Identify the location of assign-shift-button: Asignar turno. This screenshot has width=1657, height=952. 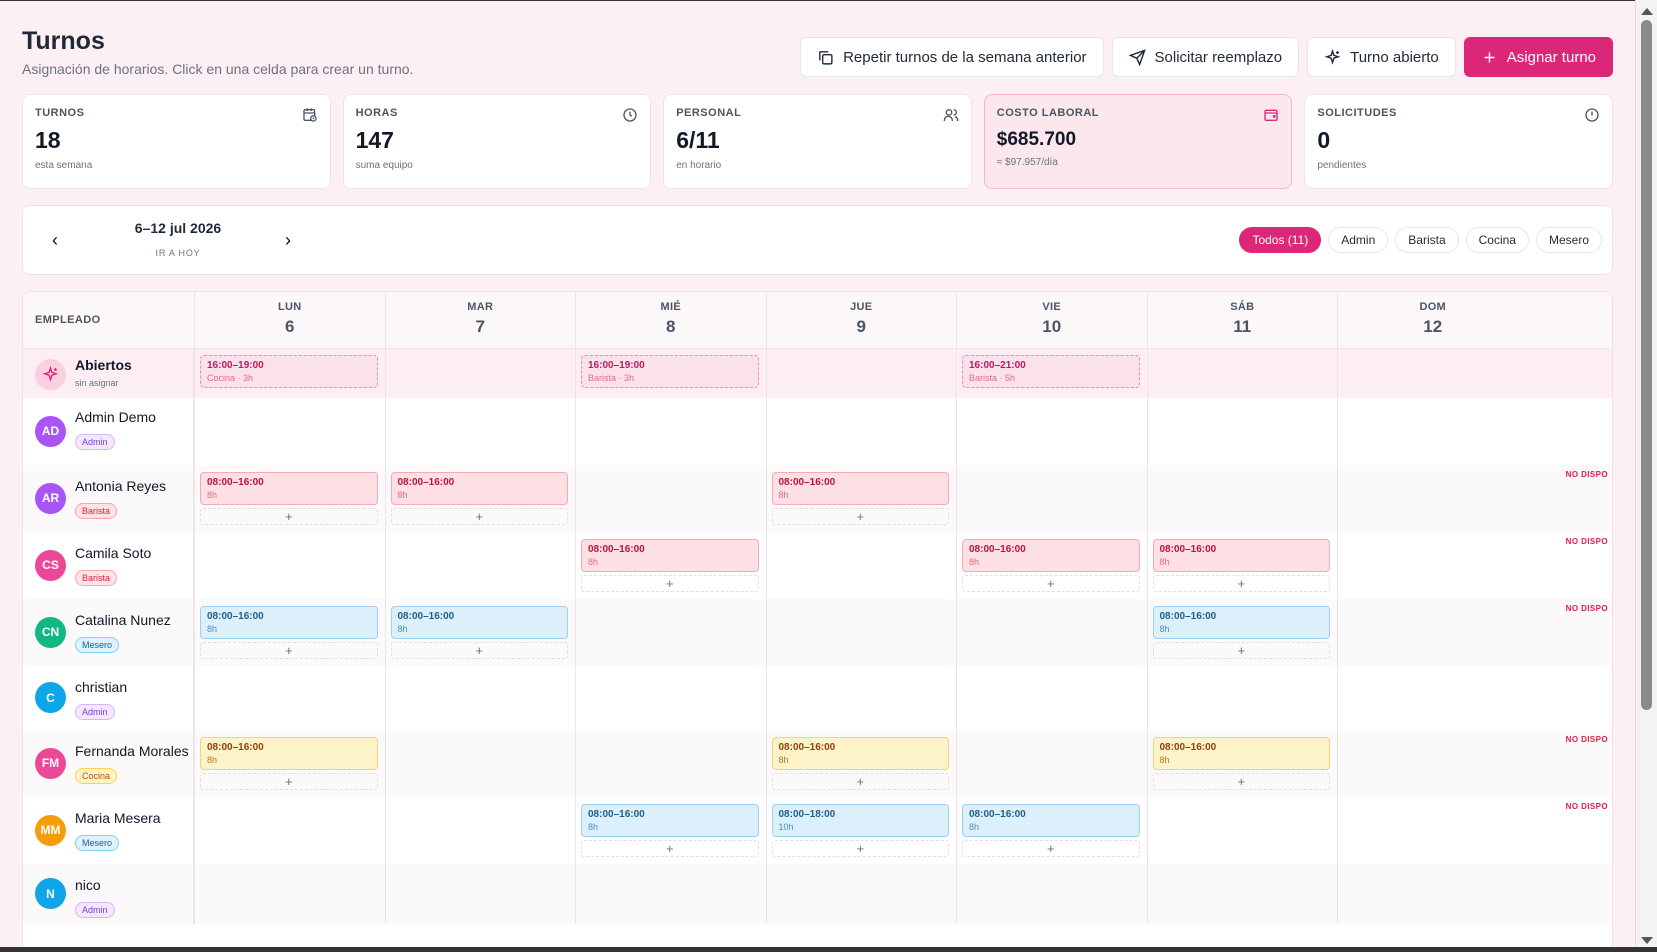
(1538, 57).